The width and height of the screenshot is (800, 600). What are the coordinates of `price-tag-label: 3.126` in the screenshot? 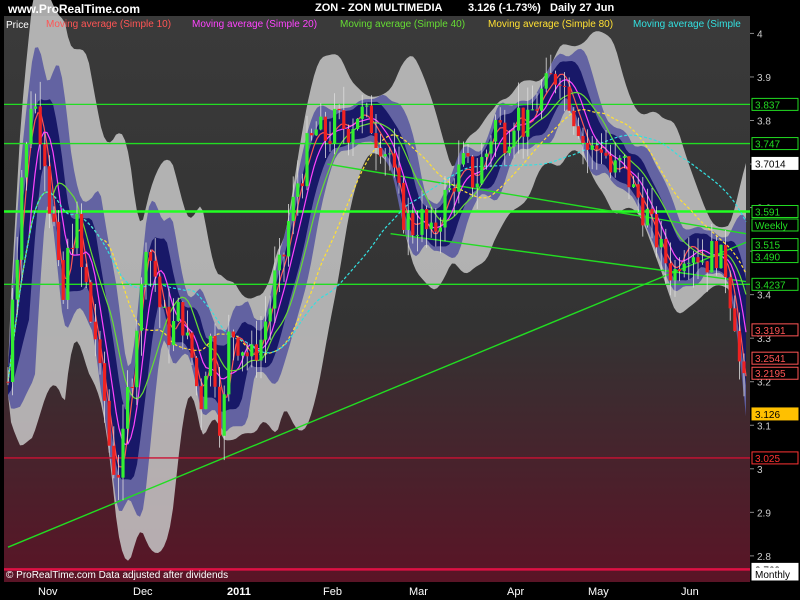 It's located at (767, 415).